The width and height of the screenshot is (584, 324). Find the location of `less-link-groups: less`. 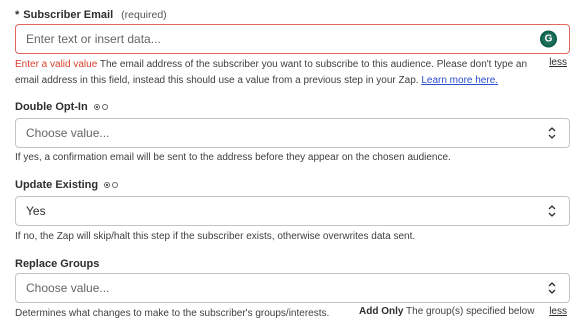

less-link-groups: less is located at coordinates (558, 311).